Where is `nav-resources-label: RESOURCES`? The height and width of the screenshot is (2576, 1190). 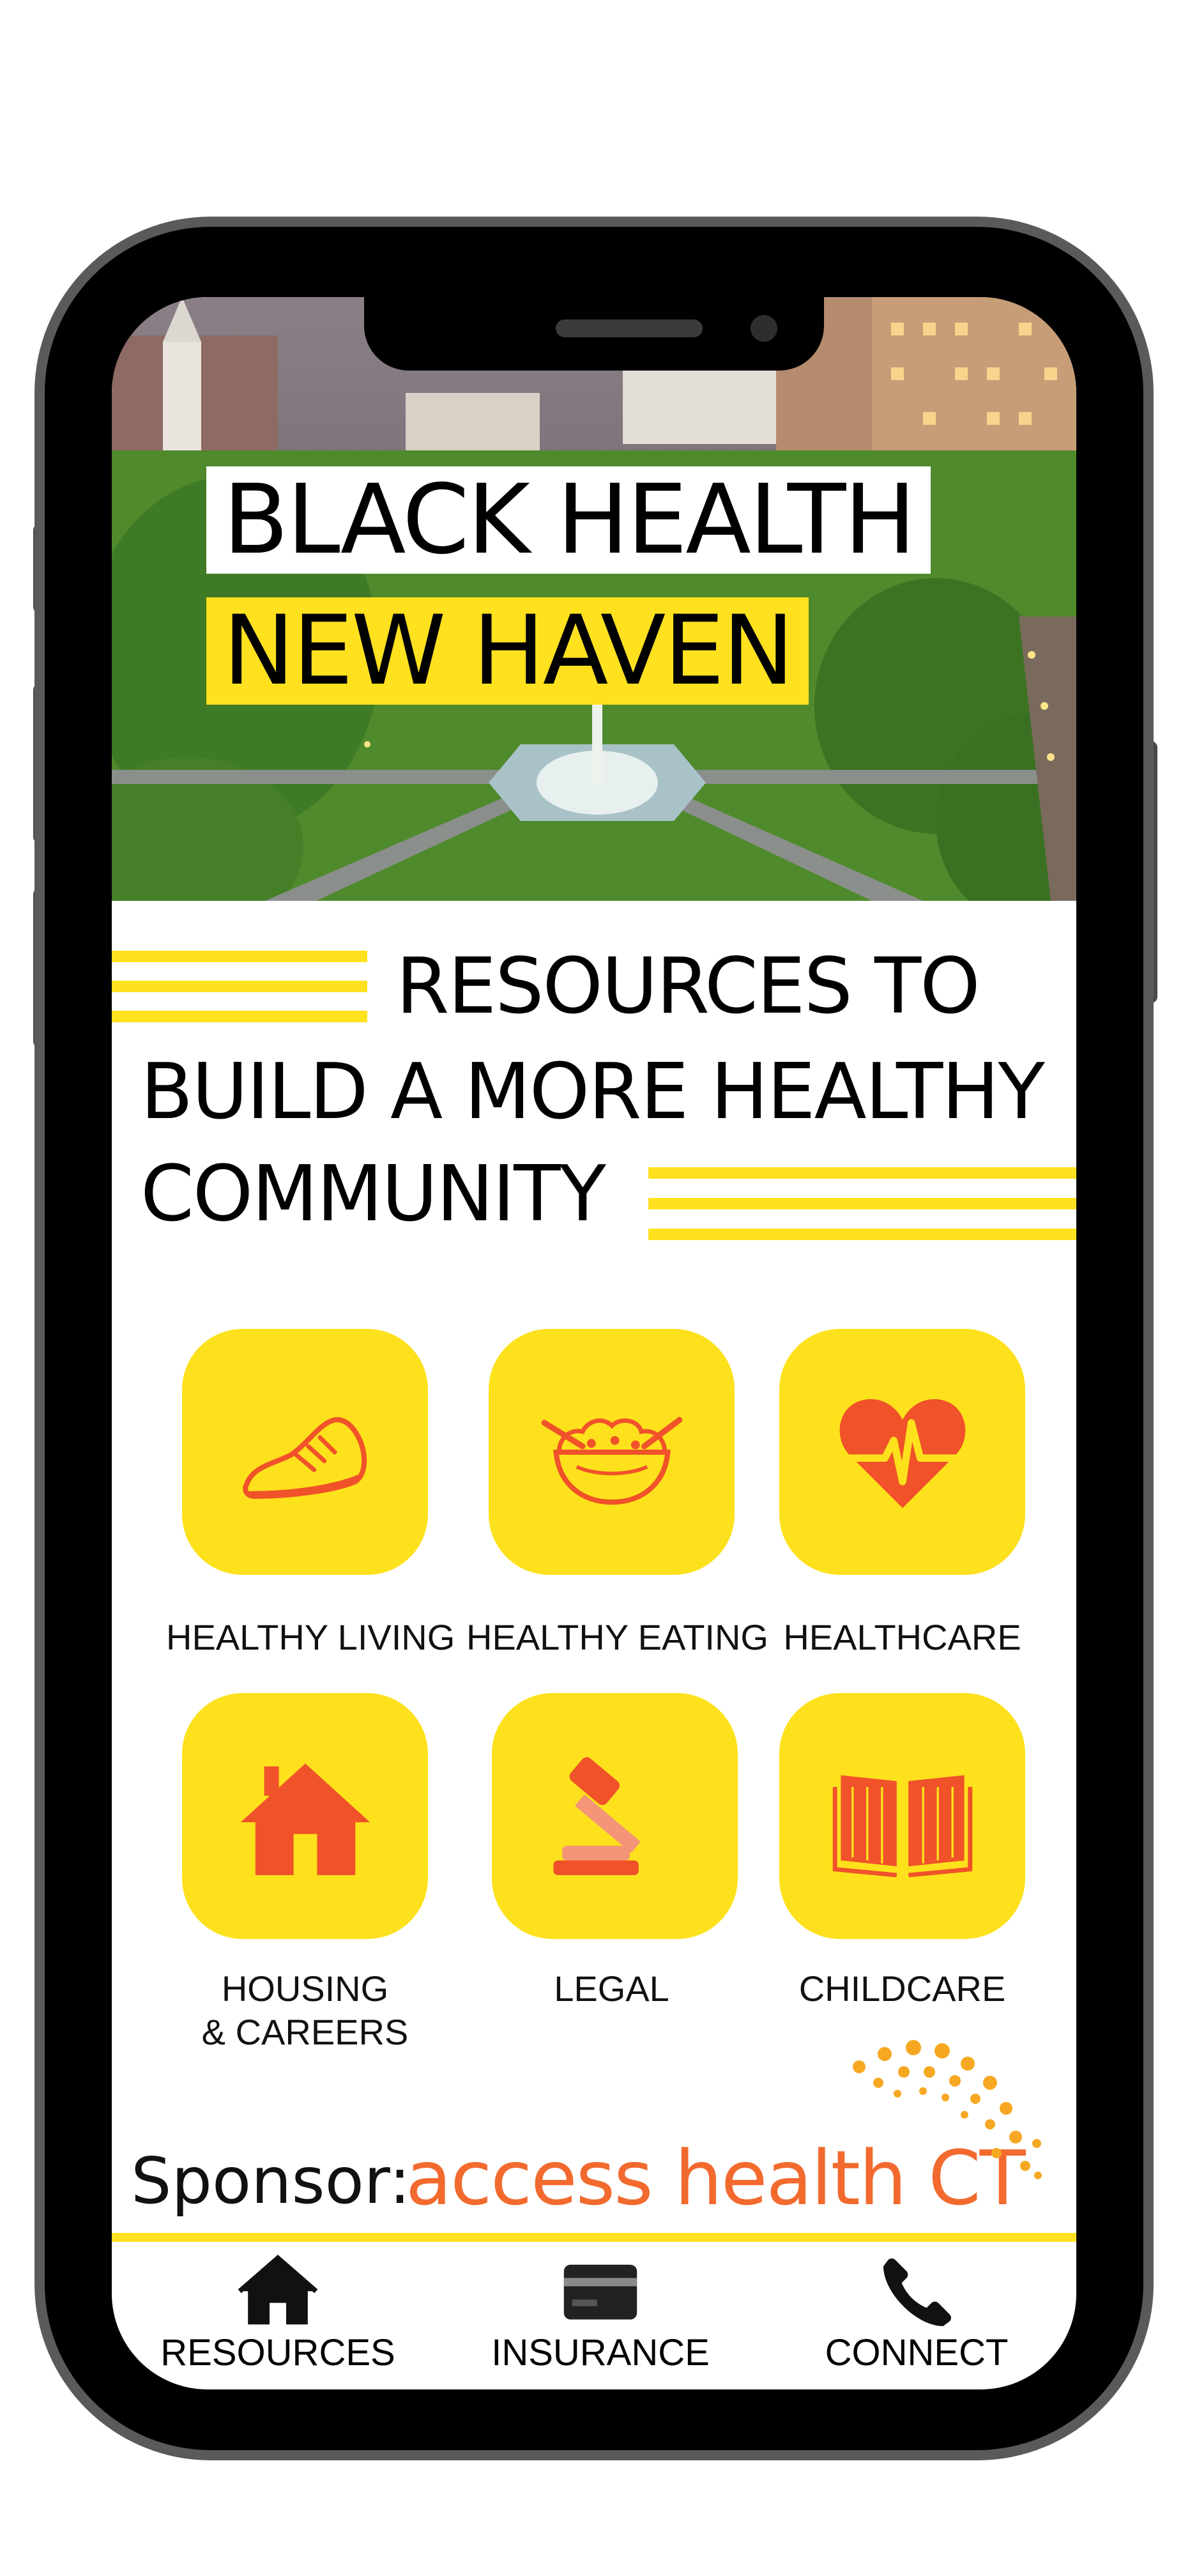
nav-resources-label: RESOURCES is located at coordinates (277, 2352).